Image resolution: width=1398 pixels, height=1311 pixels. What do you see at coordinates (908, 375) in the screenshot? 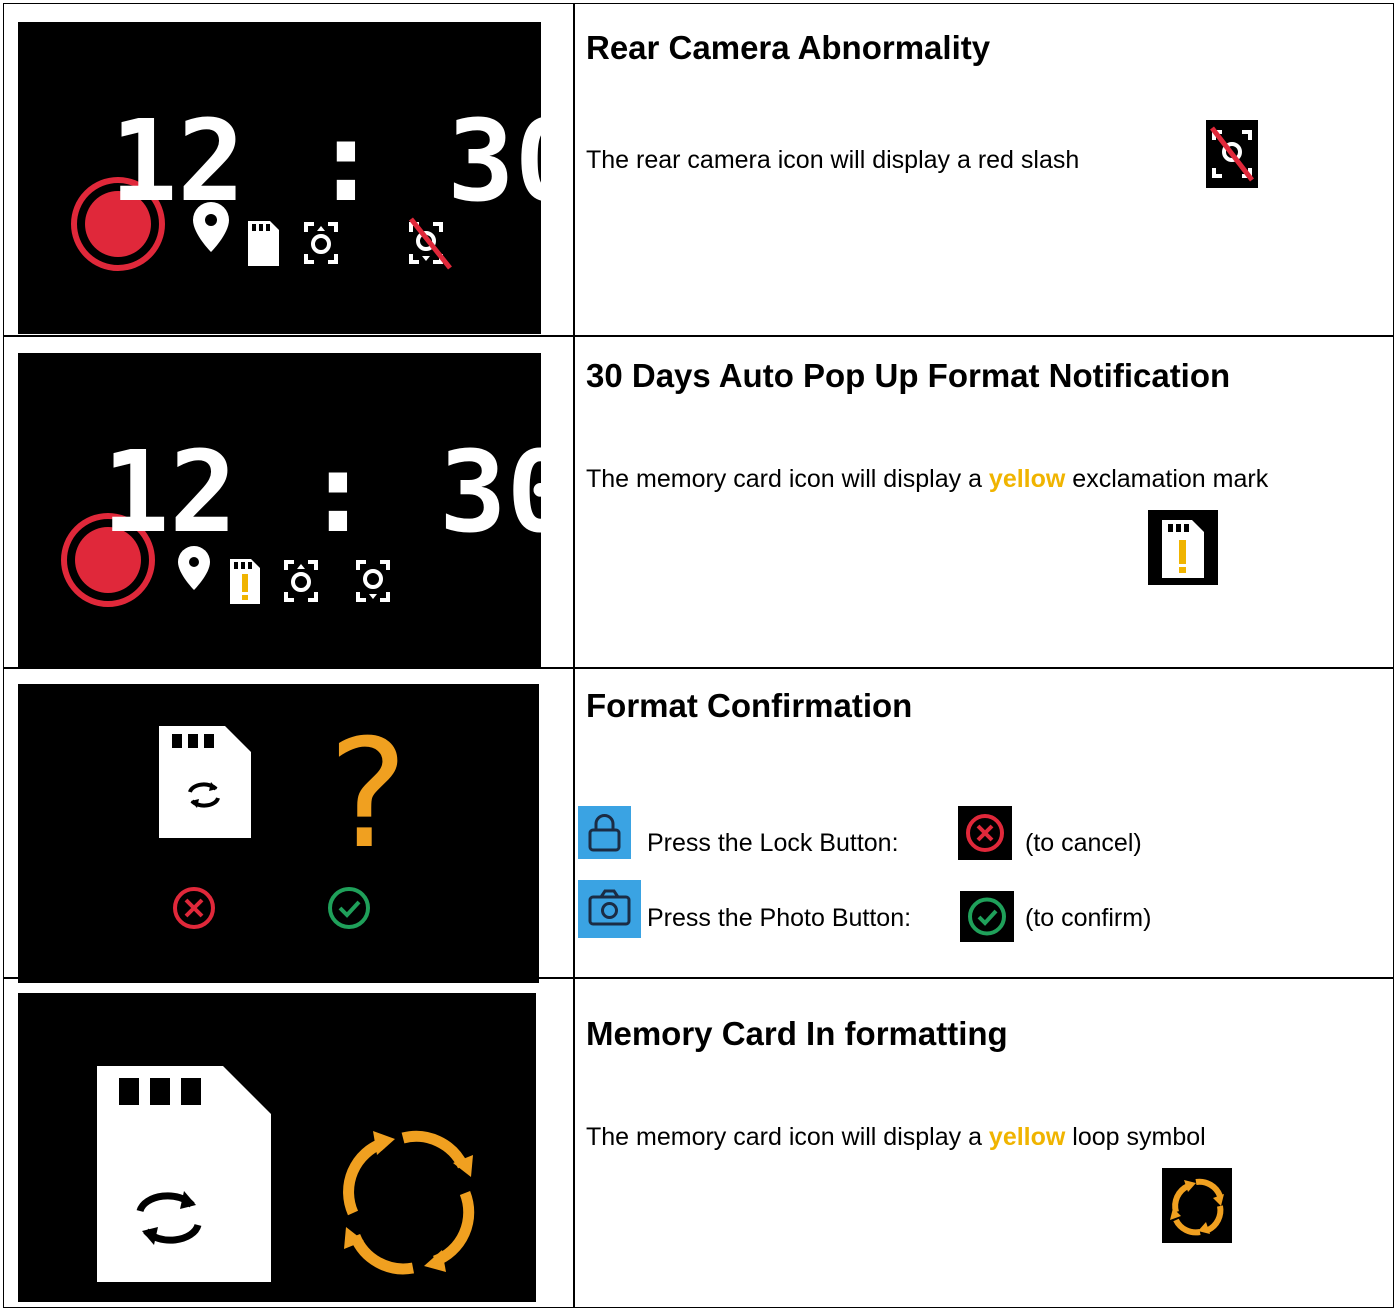
I see `row-title: 30 Days Auto Pop Up Format Notification` at bounding box center [908, 375].